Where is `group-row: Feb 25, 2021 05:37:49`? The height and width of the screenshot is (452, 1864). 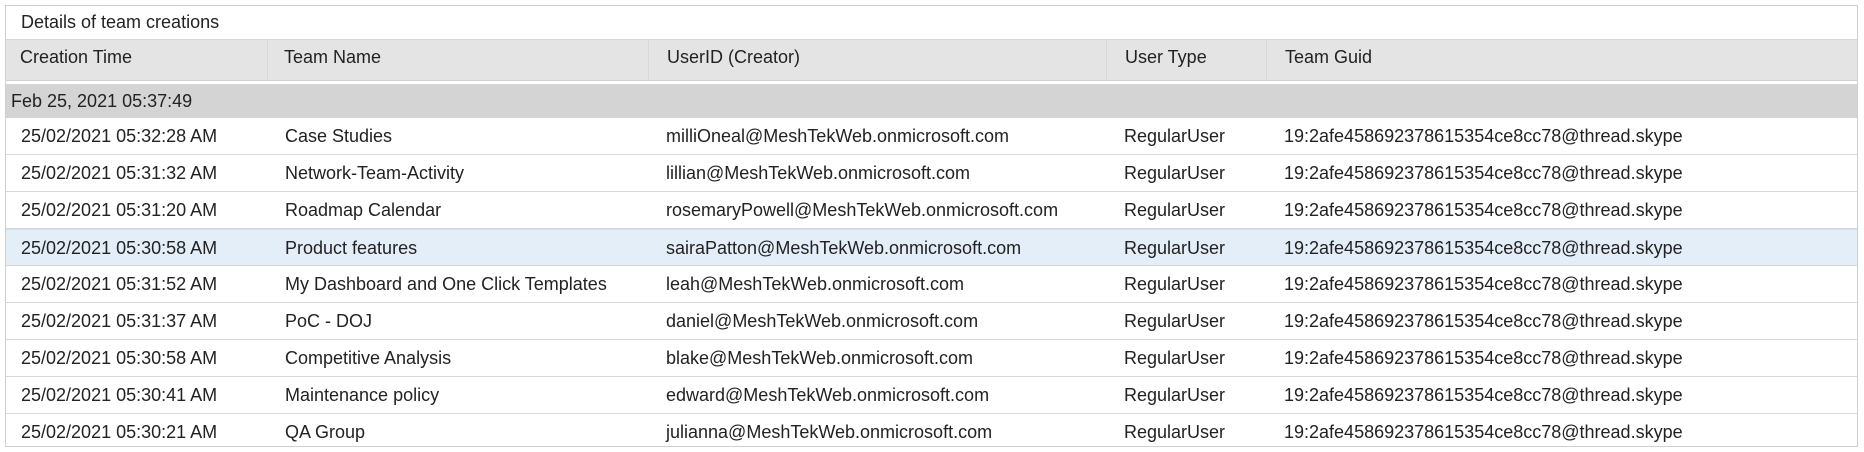 group-row: Feb 25, 2021 05:37:49 is located at coordinates (931, 101).